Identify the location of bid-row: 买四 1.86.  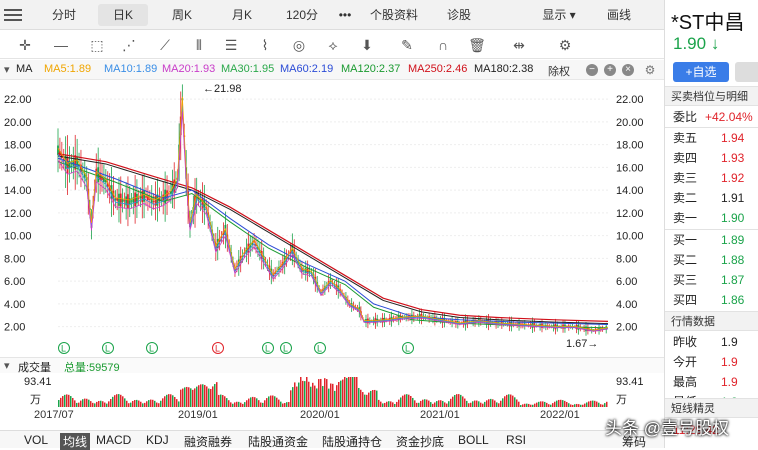
(715, 300).